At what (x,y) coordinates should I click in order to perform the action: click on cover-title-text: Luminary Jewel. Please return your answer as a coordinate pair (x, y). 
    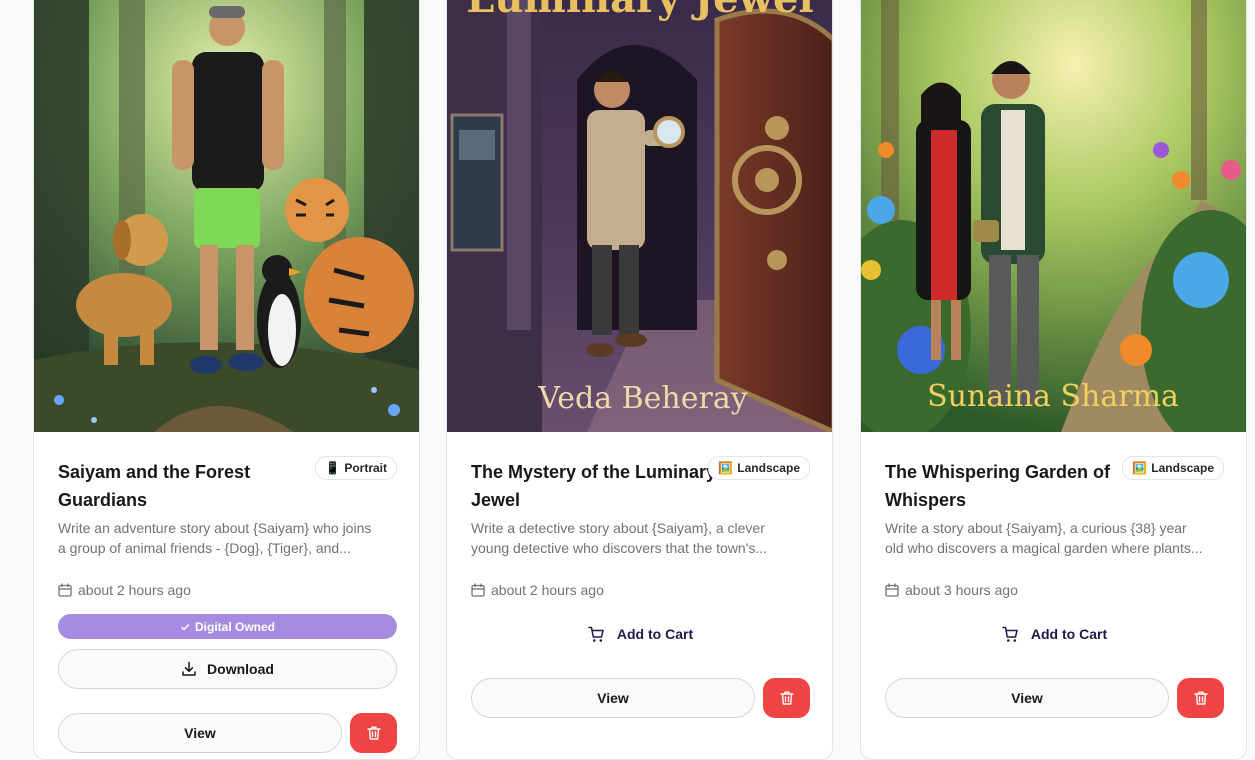
    Looking at the image, I should click on (639, 11).